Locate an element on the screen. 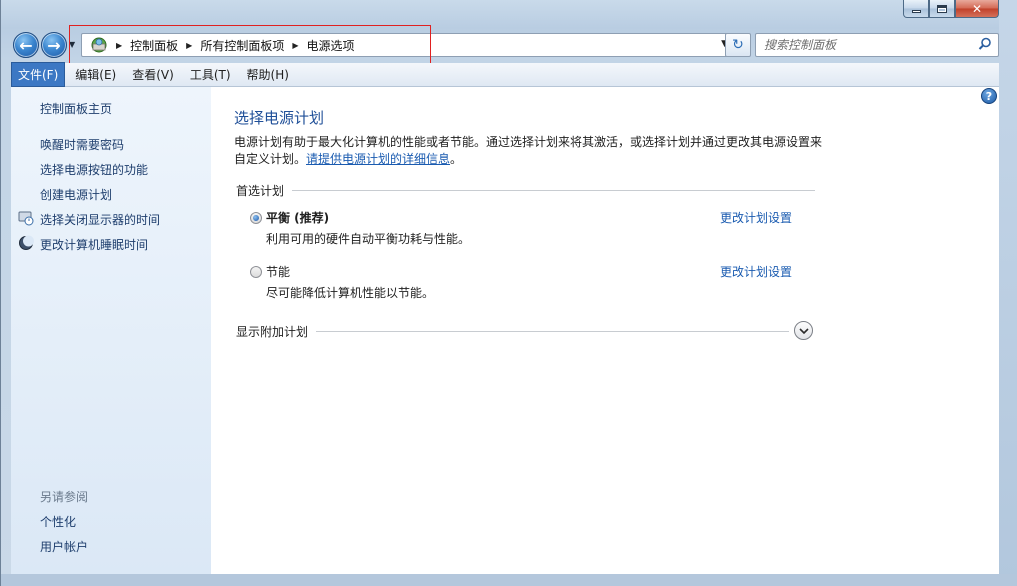 This screenshot has width=1017, height=586. refresh-icon: ↻ is located at coordinates (738, 45).